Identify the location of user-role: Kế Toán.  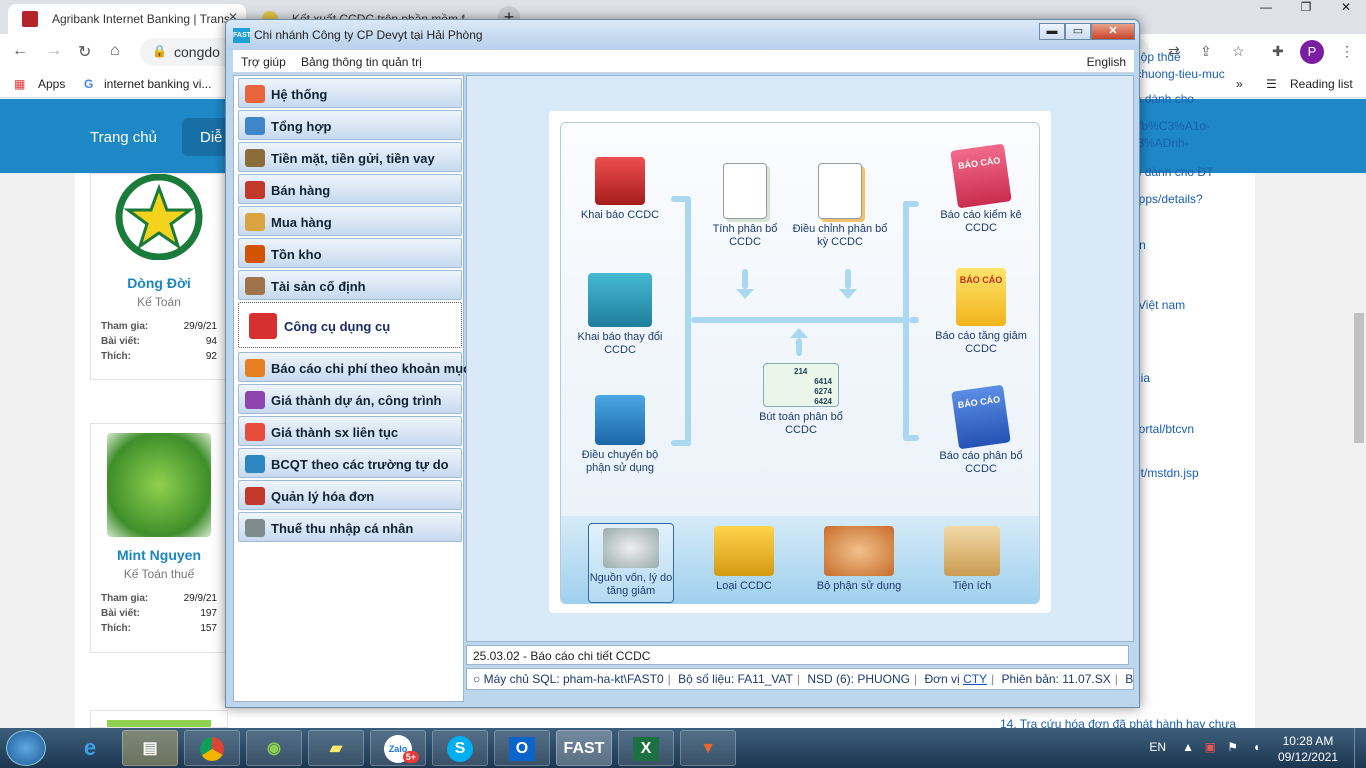
(159, 302).